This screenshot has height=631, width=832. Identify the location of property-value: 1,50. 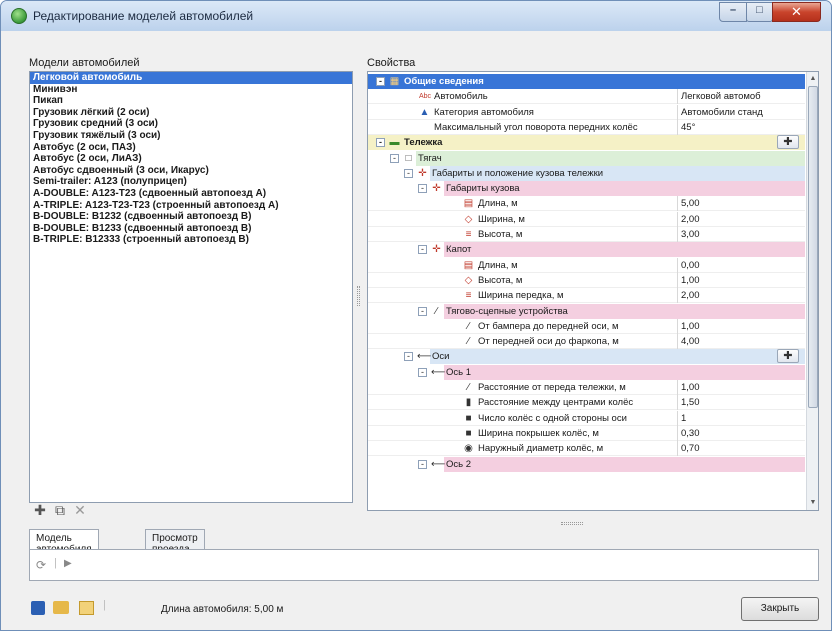
(741, 403).